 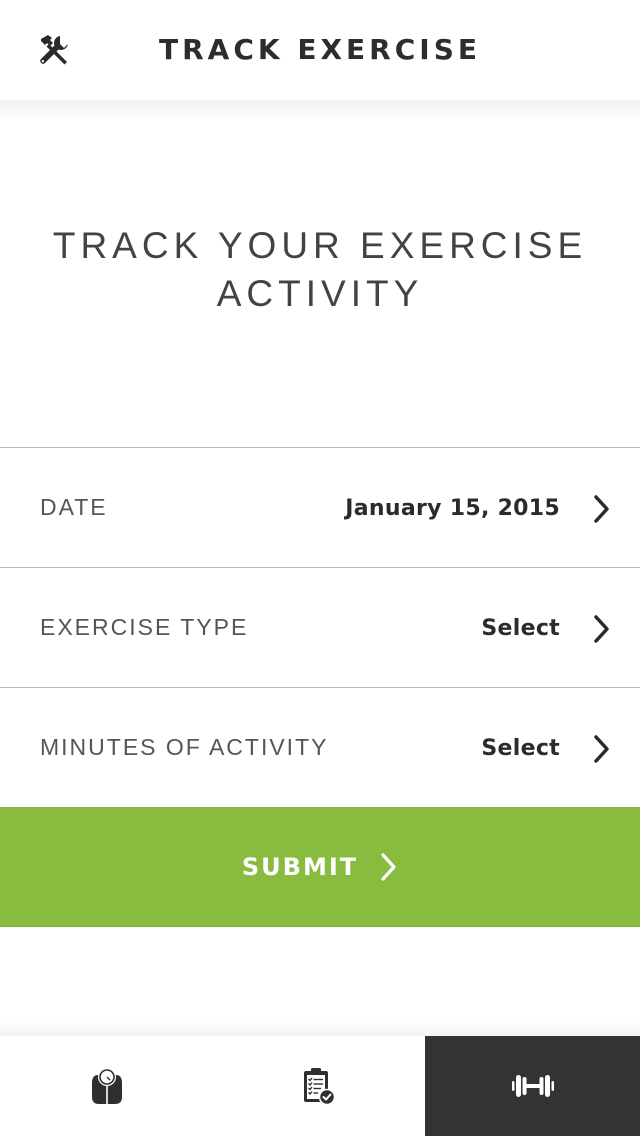 I want to click on minutes-value: Select, so click(x=520, y=748).